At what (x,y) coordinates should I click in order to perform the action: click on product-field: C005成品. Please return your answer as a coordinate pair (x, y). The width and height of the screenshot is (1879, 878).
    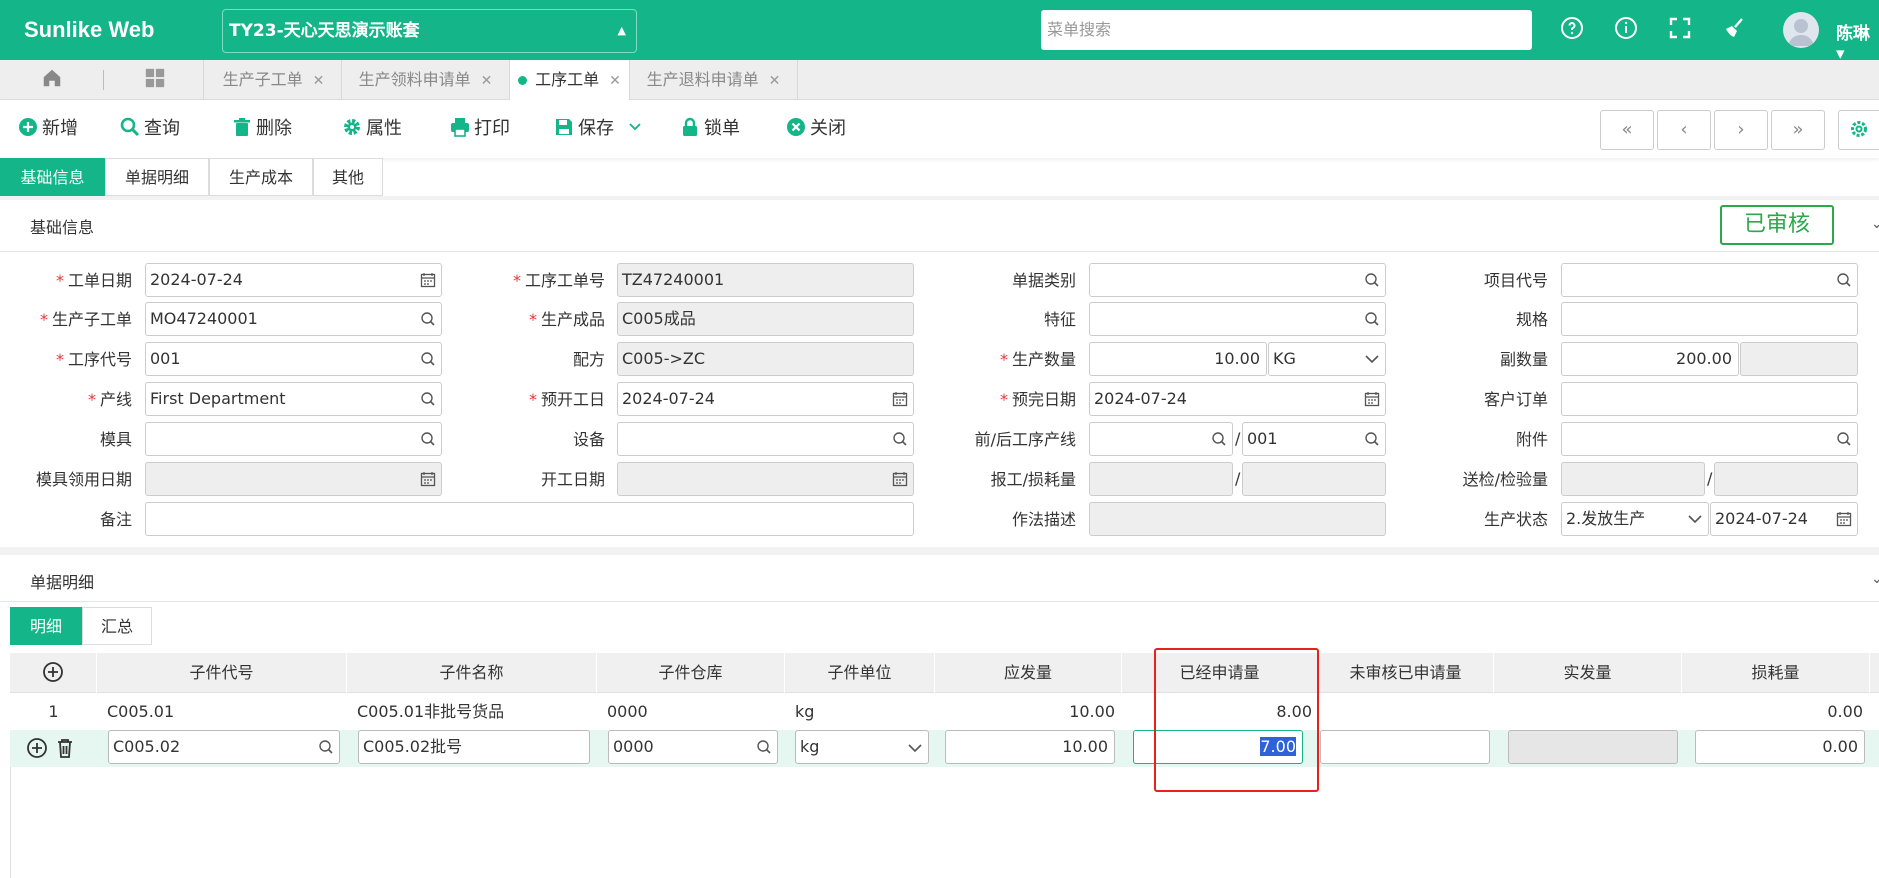
    Looking at the image, I should click on (765, 319).